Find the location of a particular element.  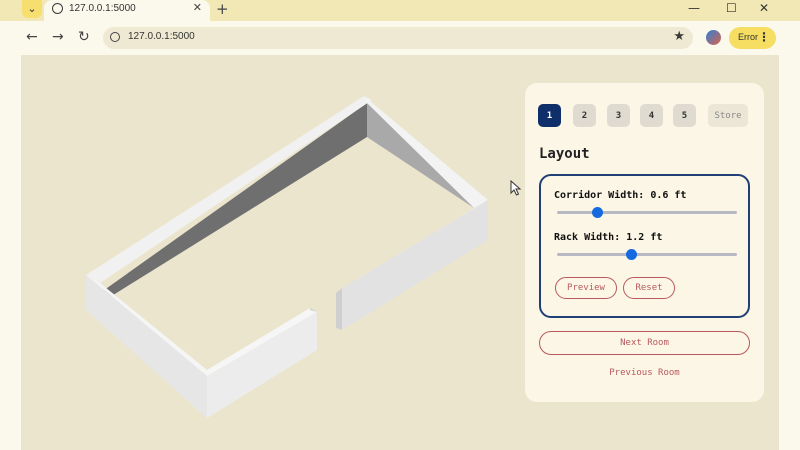

wall-right-end is located at coordinates (339, 309).